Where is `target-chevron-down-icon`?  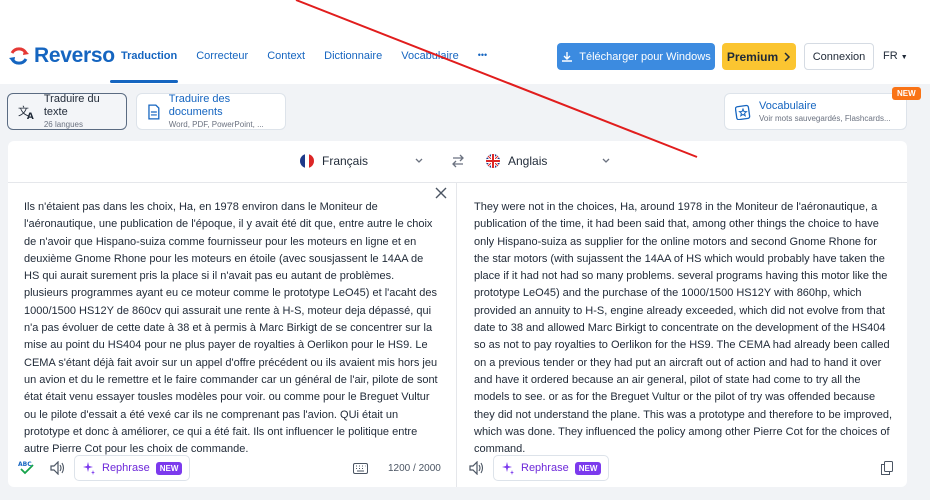 target-chevron-down-icon is located at coordinates (606, 161).